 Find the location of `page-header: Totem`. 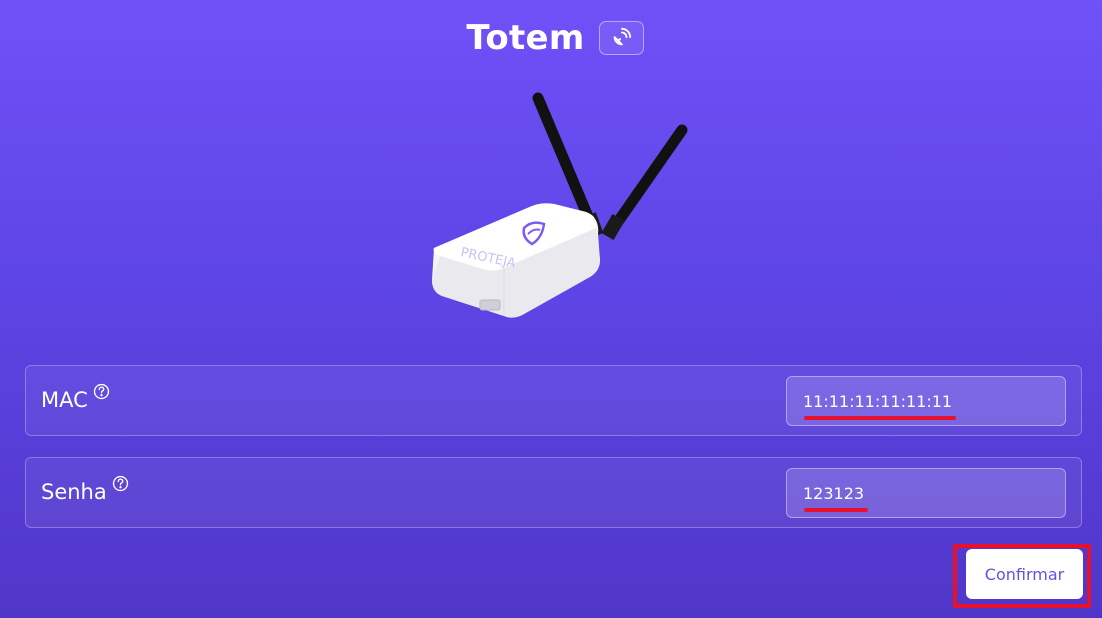

page-header: Totem is located at coordinates (551, 38).